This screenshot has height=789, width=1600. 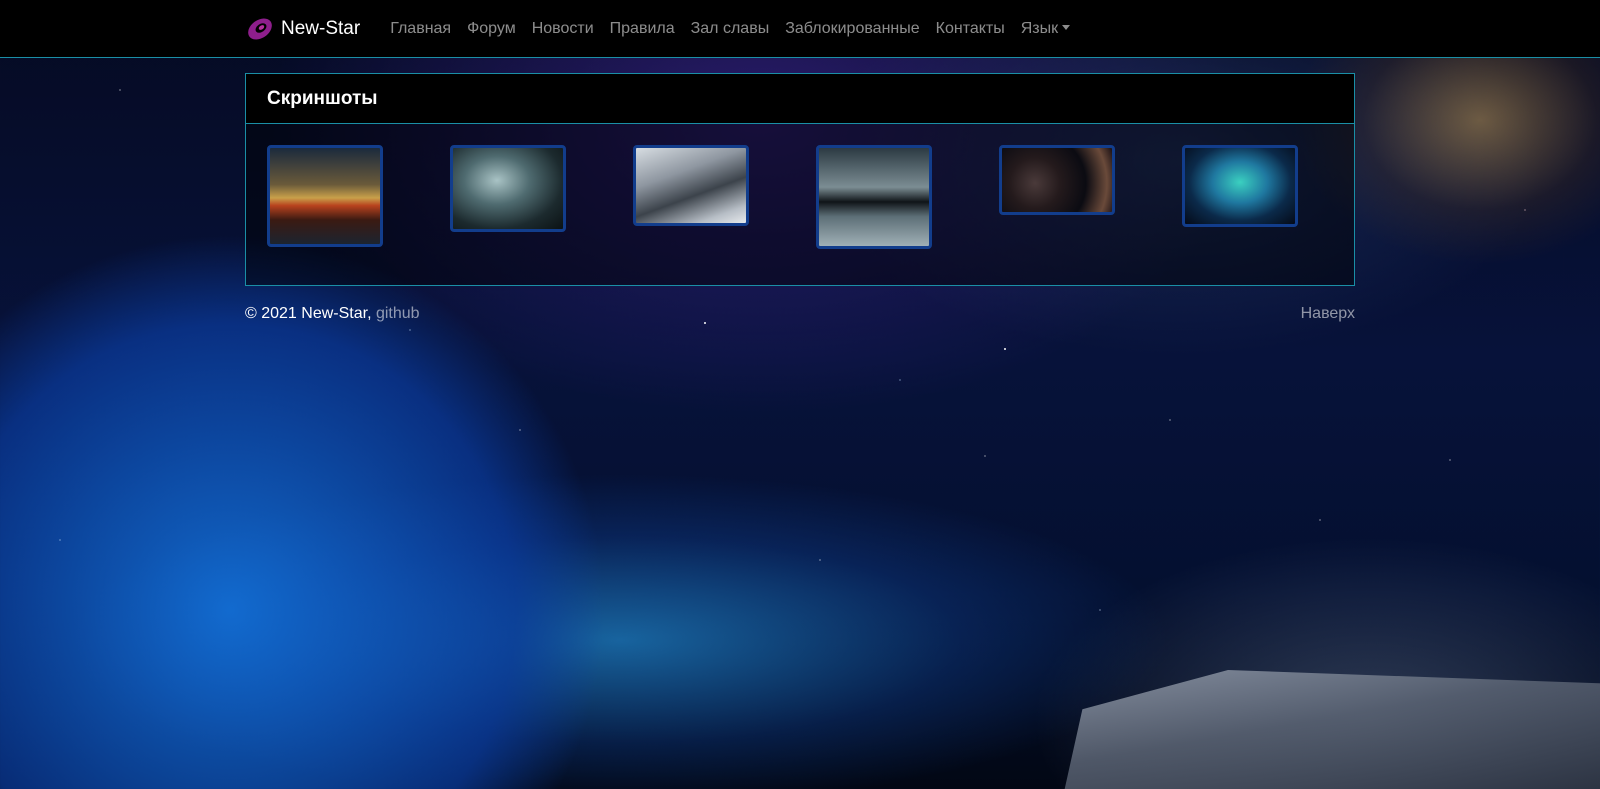 I want to click on language-label: Язык, so click(x=1039, y=28).